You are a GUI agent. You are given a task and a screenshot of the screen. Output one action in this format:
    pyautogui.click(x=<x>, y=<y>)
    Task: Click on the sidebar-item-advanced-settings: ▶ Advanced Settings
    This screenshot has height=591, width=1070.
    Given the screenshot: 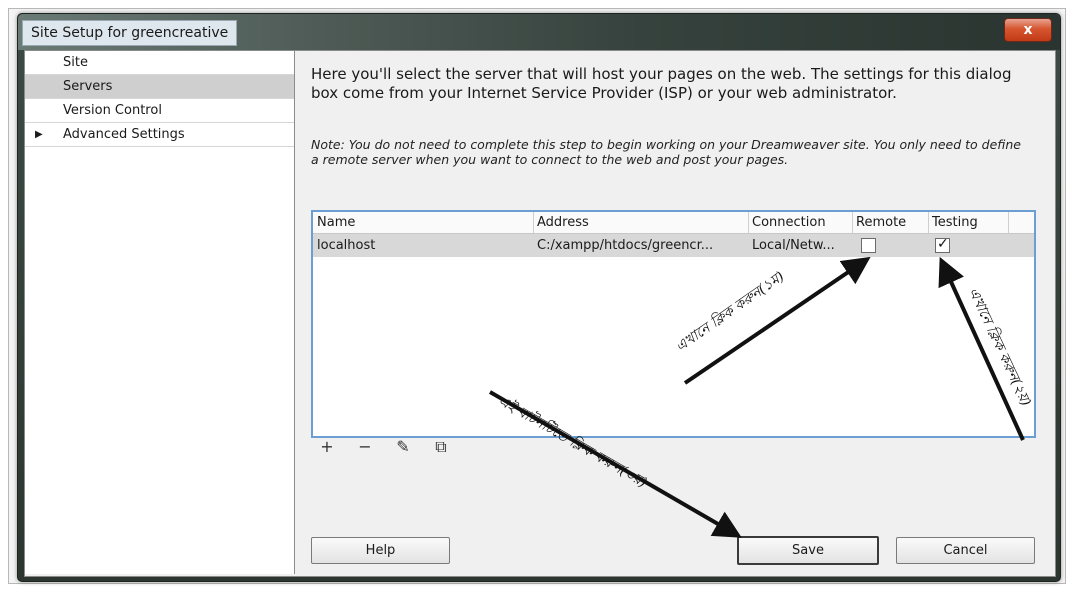 What is the action you would take?
    pyautogui.click(x=159, y=135)
    